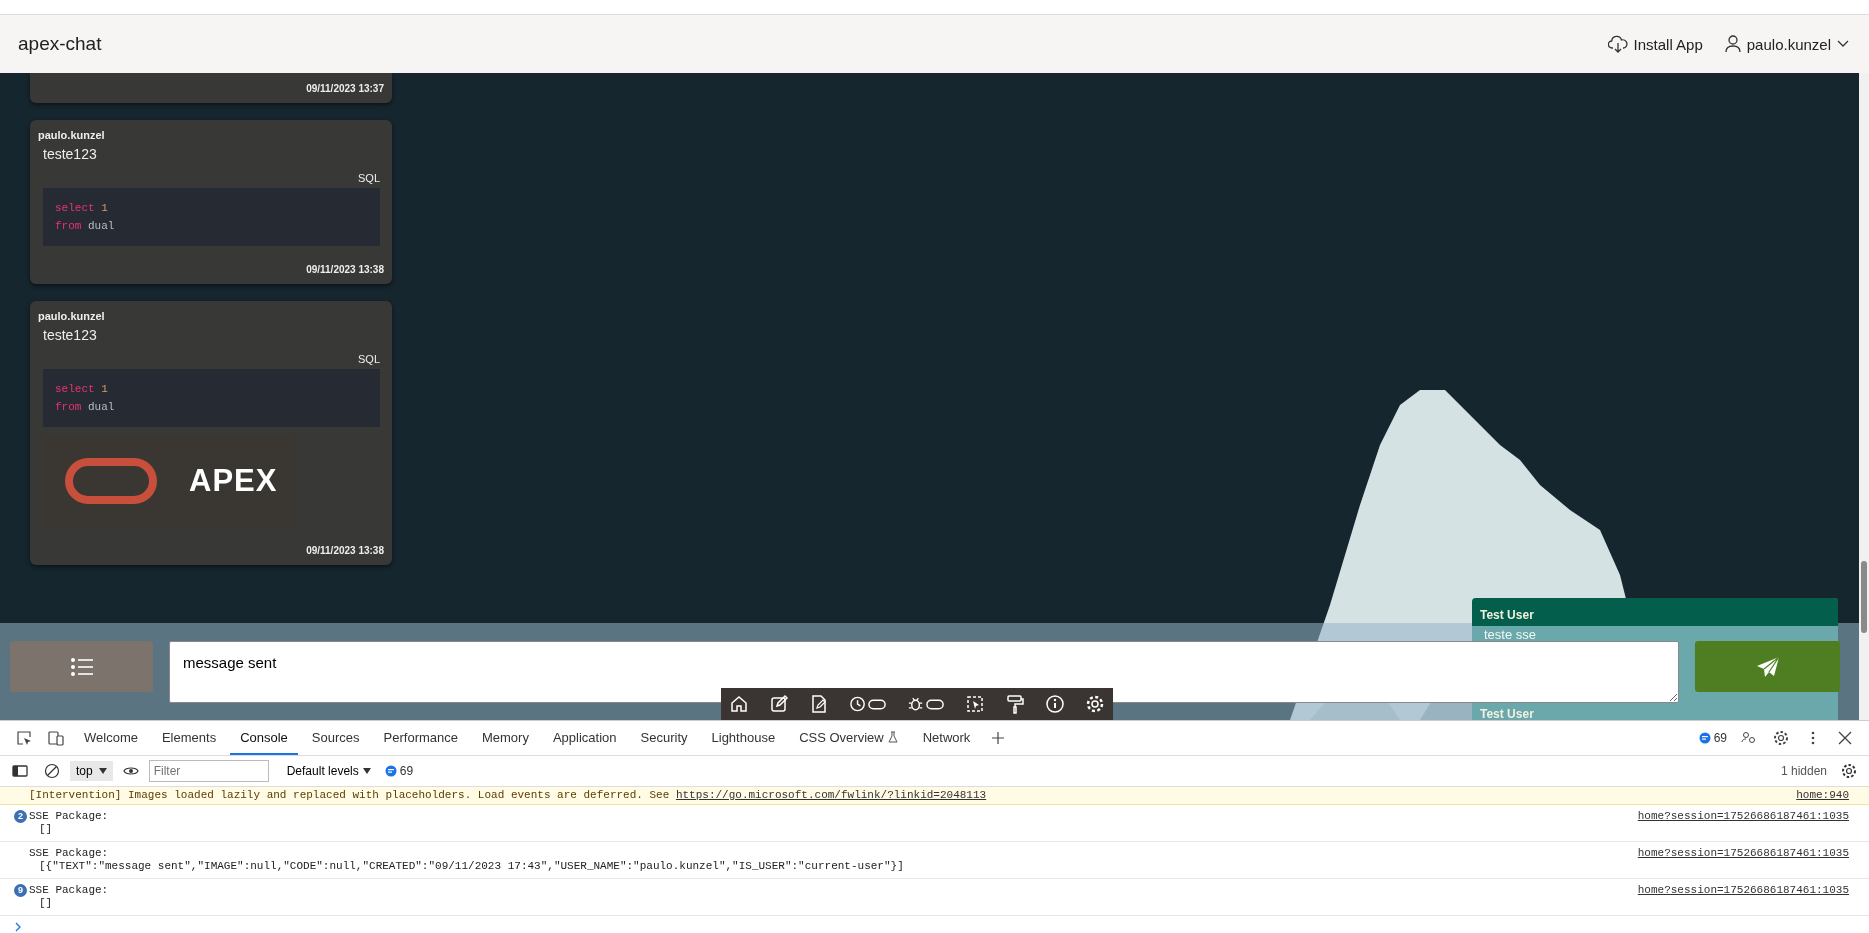  I want to click on app-title: apex-chat, so click(60, 44).